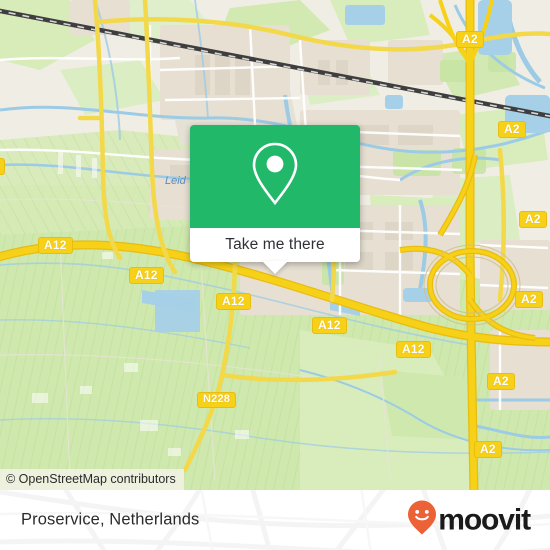  What do you see at coordinates (275, 245) in the screenshot?
I see `take-me-there-button: Take me there` at bounding box center [275, 245].